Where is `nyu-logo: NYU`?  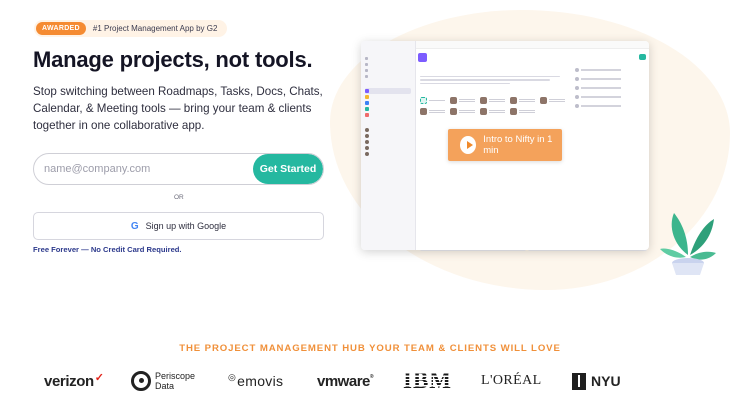
nyu-logo: NYU is located at coordinates (596, 381).